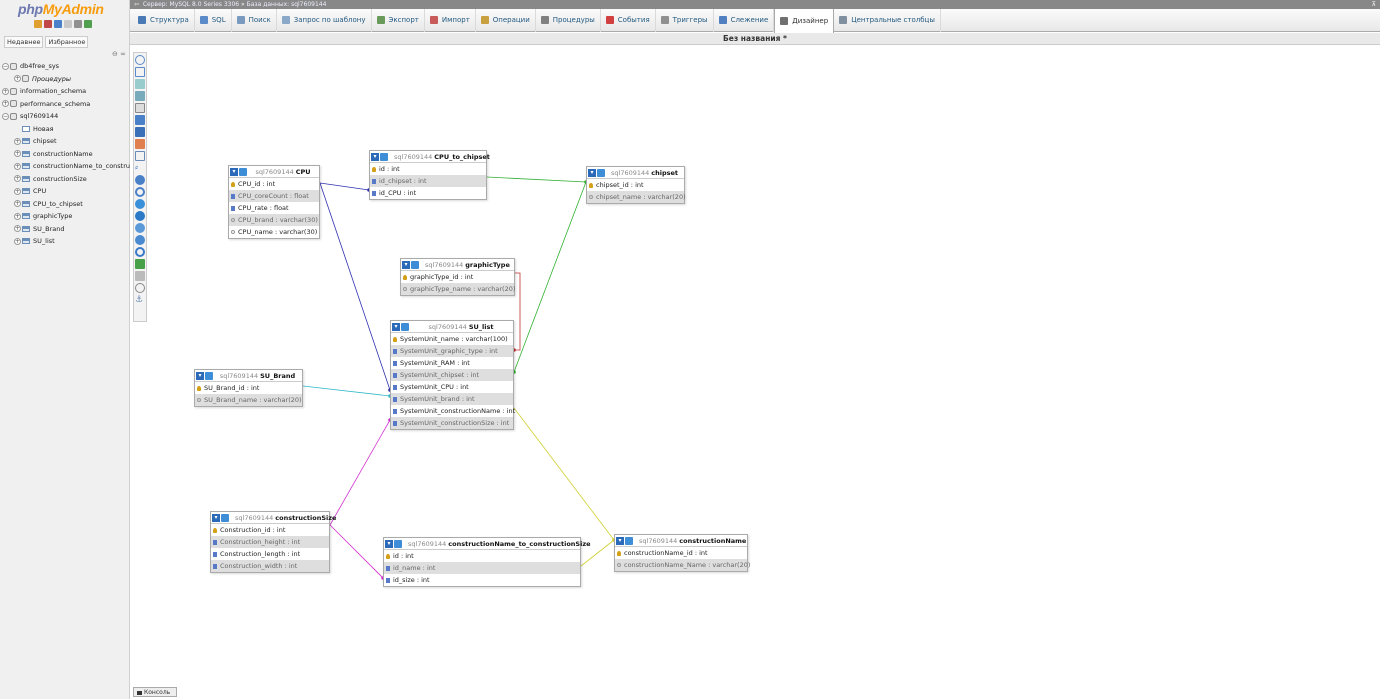 The height and width of the screenshot is (699, 1380). What do you see at coordinates (274, 232) in the screenshot?
I see `table-column: CPU_name : varchar(30)` at bounding box center [274, 232].